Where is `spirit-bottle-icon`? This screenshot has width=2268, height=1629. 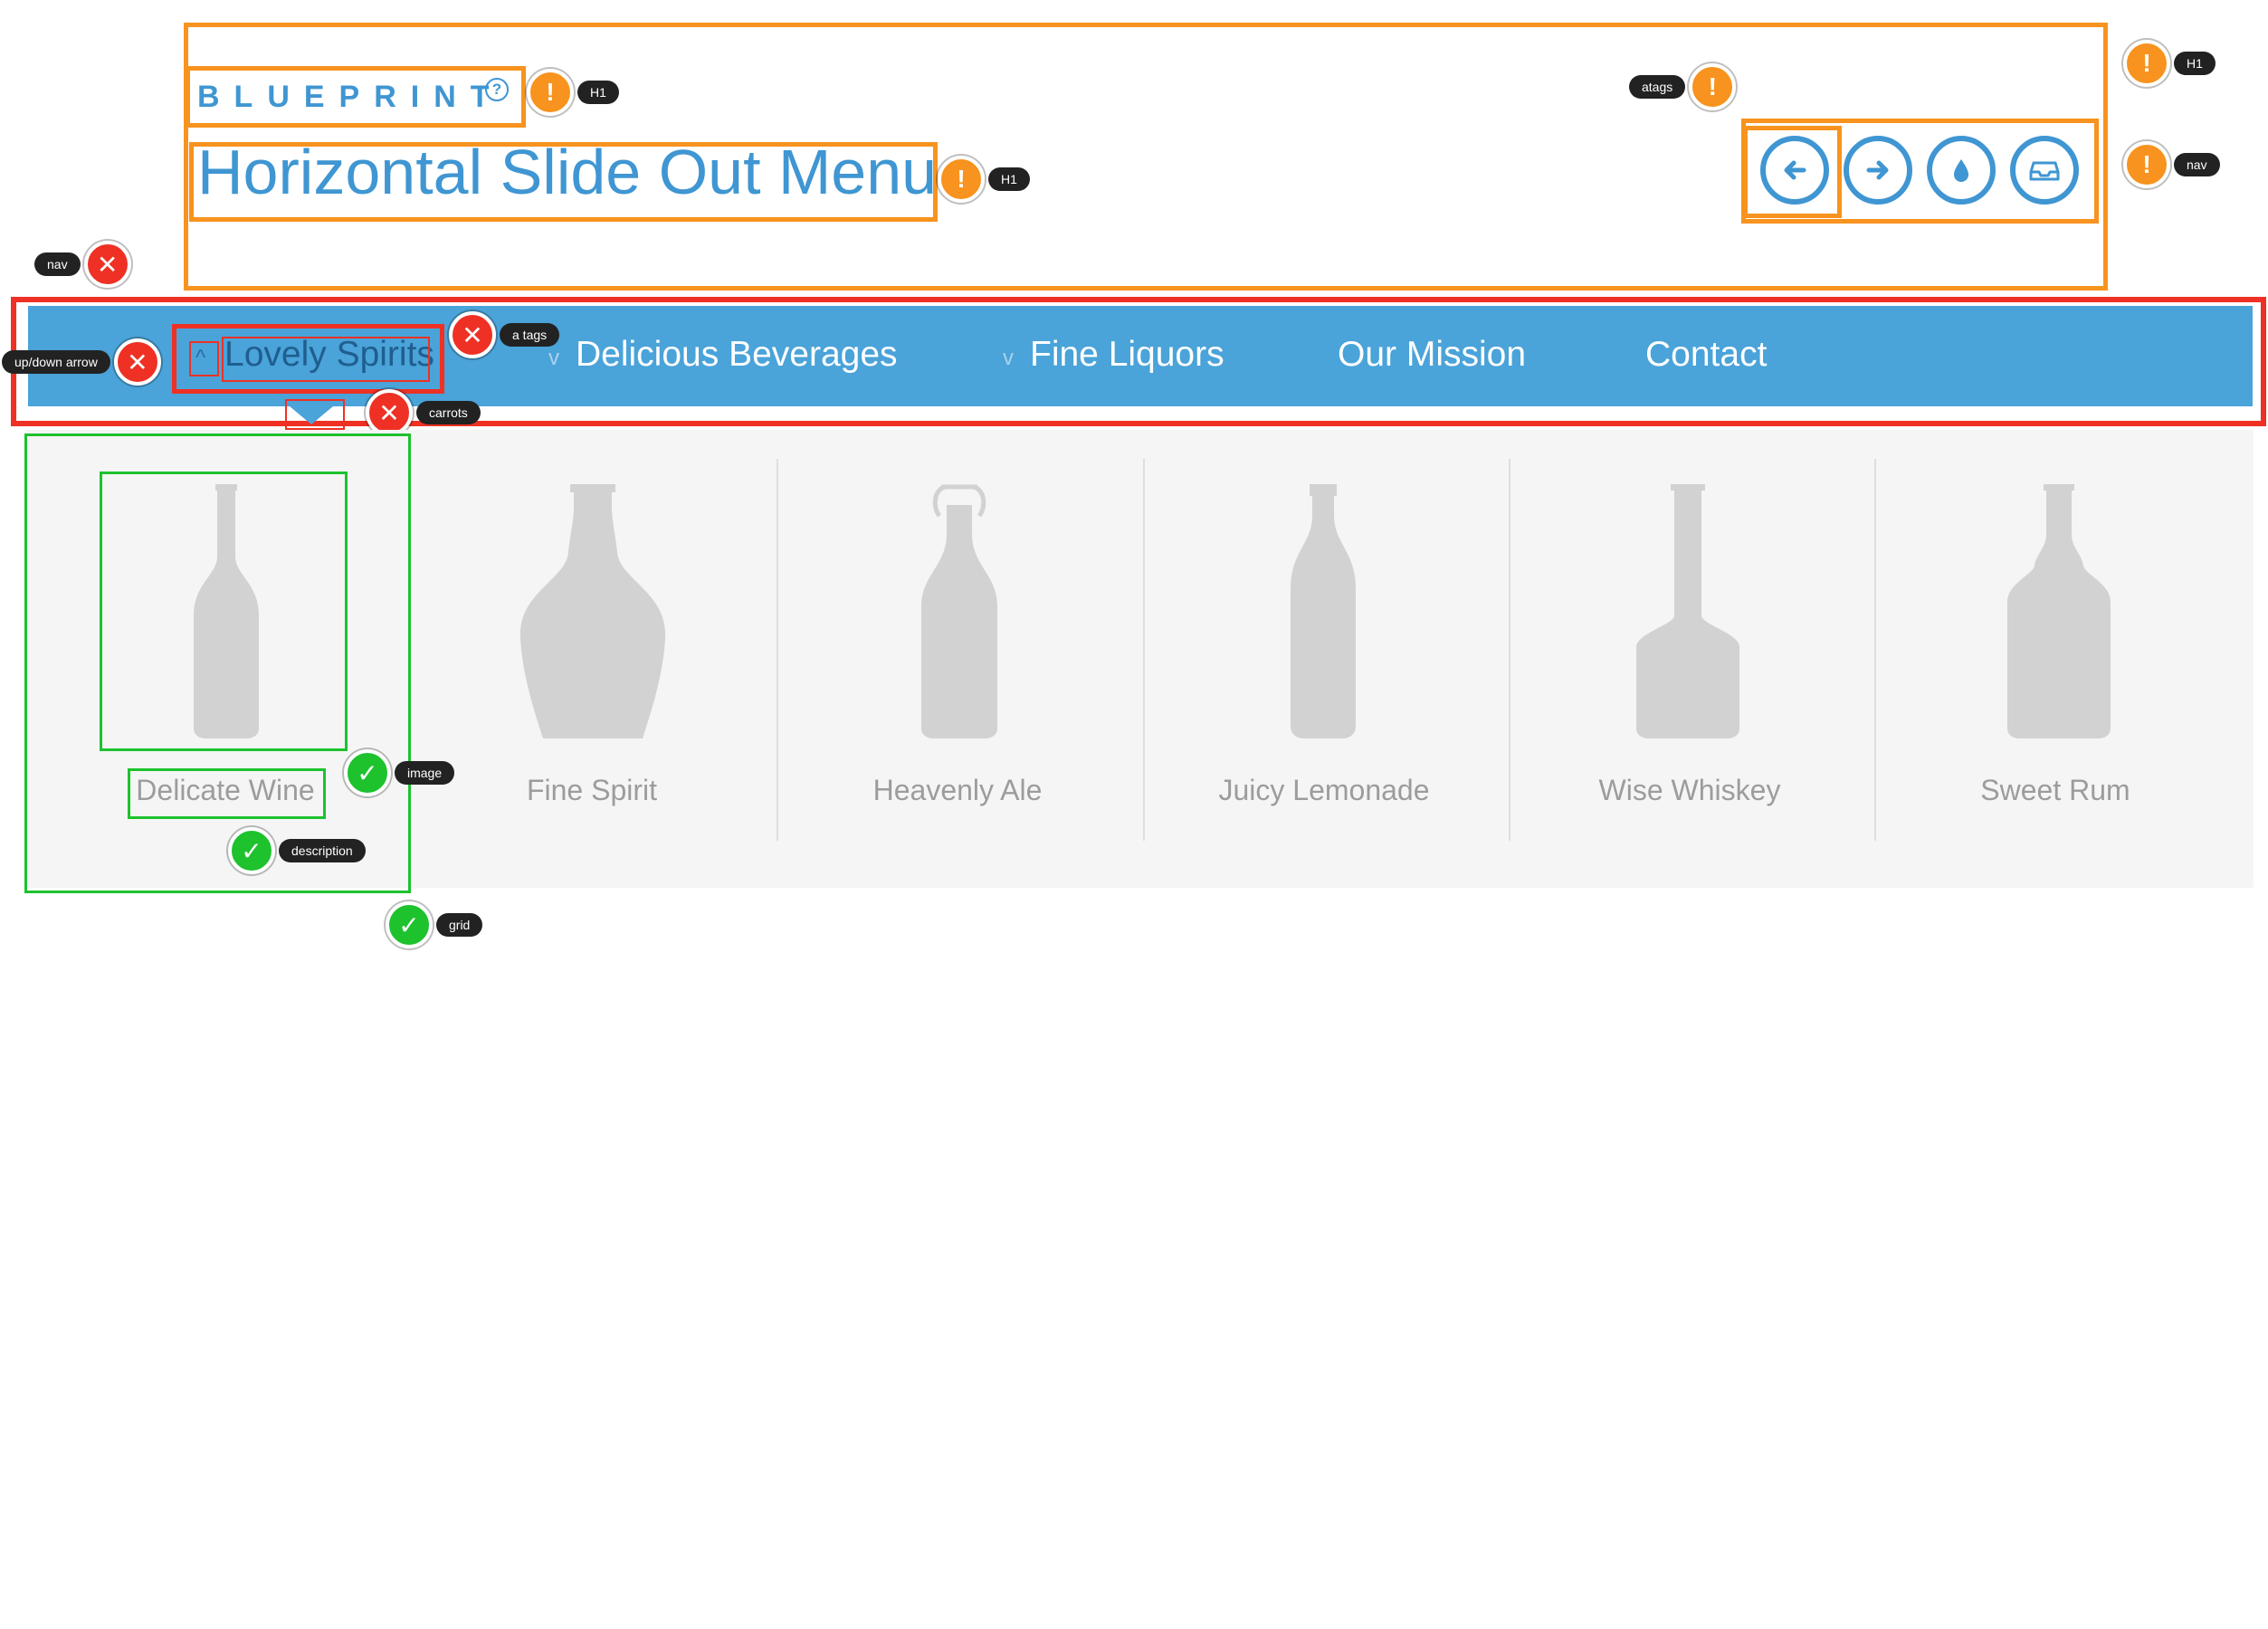 spirit-bottle-icon is located at coordinates (593, 611).